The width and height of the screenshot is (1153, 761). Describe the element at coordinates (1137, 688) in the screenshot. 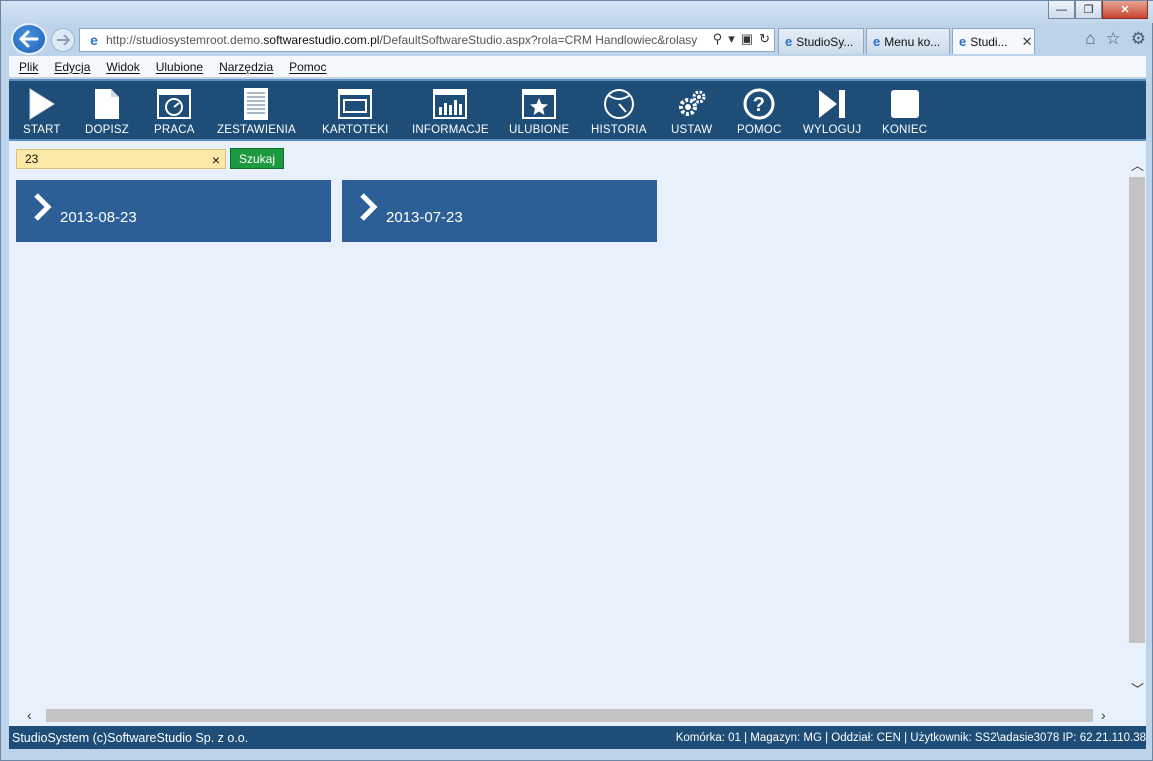

I see `scroll-down-icon: ﹀` at that location.